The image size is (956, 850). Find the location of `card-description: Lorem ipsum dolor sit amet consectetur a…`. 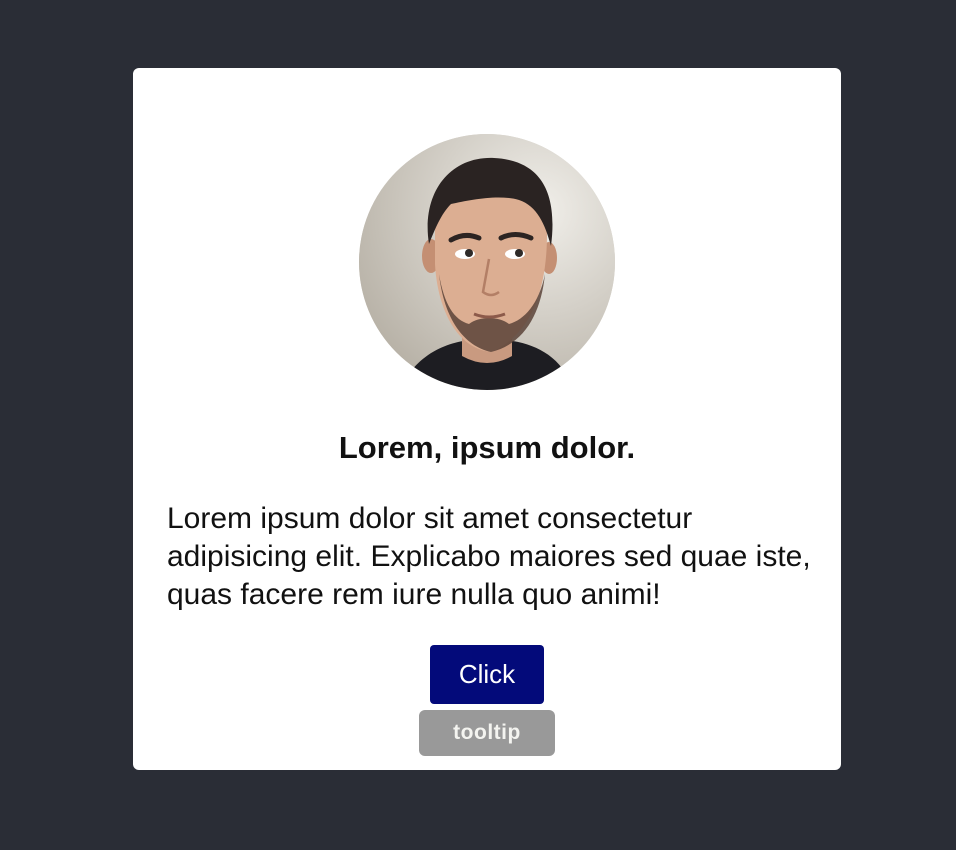

card-description: Lorem ipsum dolor sit amet consectetur a… is located at coordinates (489, 556).